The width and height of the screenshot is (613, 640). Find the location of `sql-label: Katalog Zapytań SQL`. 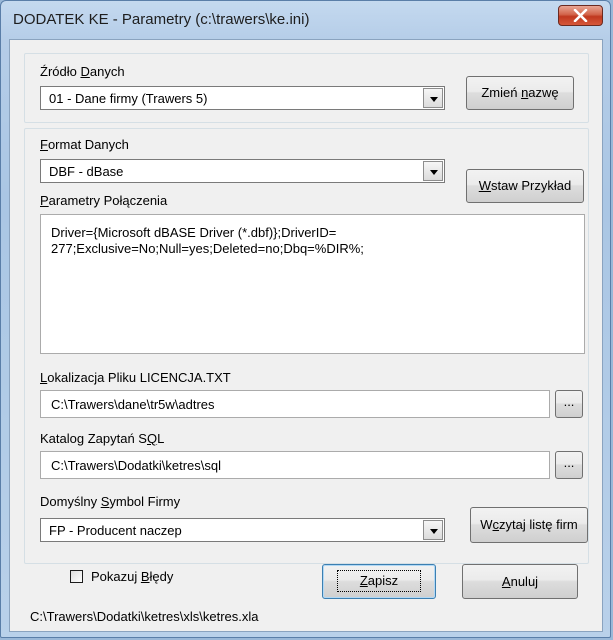

sql-label: Katalog Zapytań SQL is located at coordinates (102, 438).